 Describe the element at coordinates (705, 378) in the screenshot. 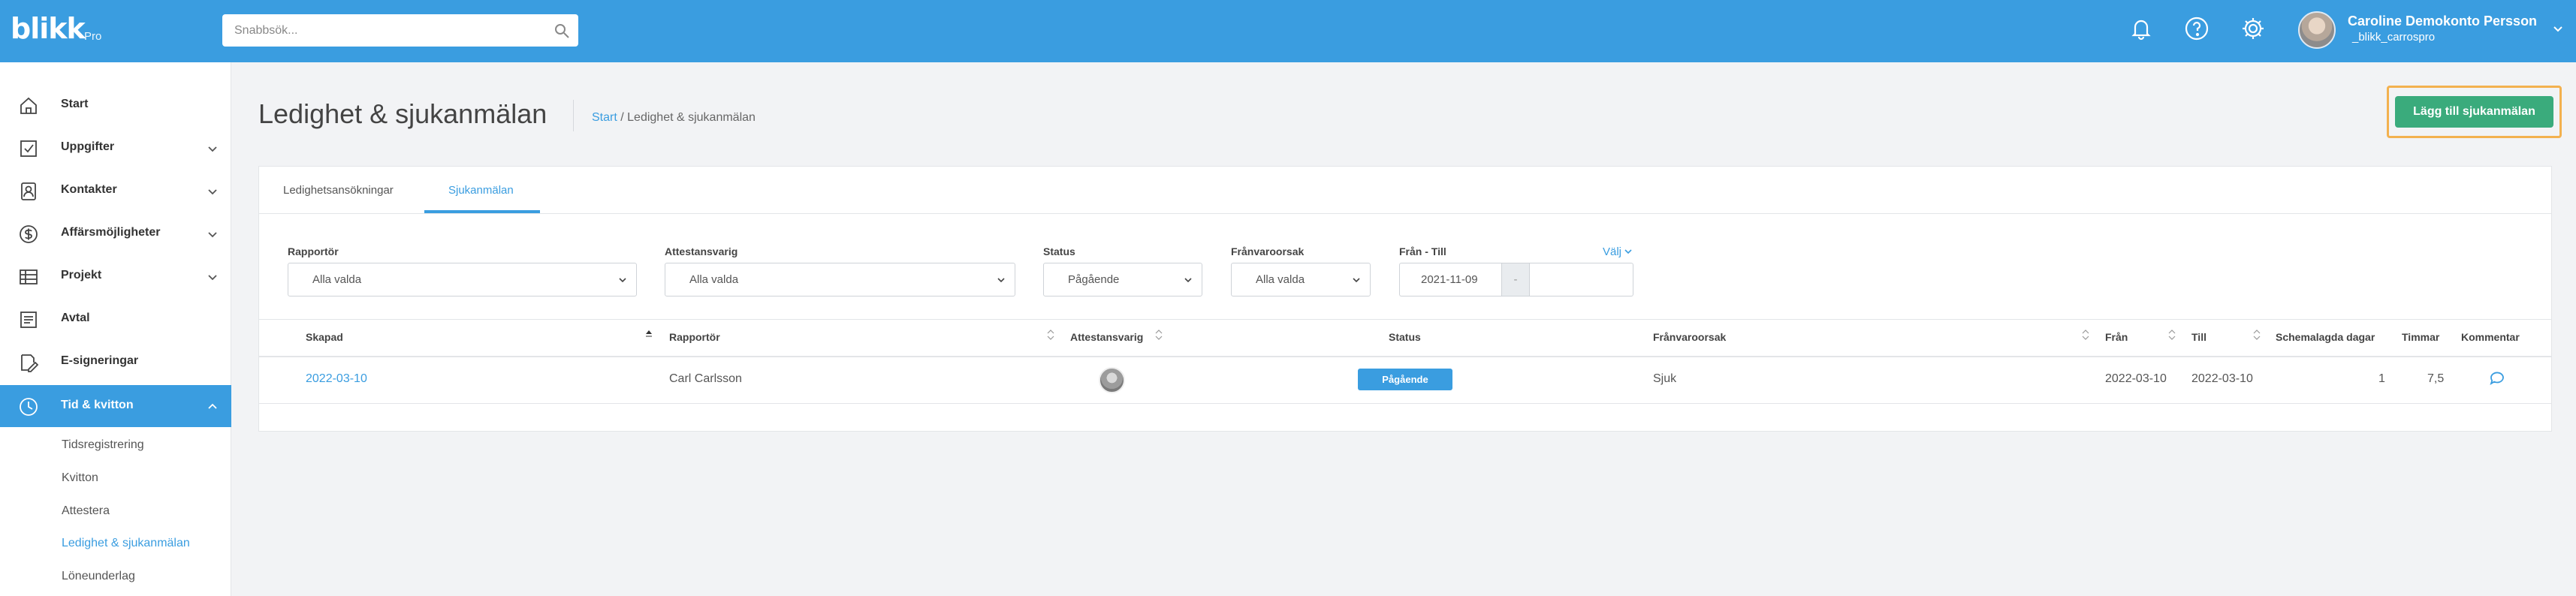

I see `cell-reporter: Carl Carlsson` at that location.